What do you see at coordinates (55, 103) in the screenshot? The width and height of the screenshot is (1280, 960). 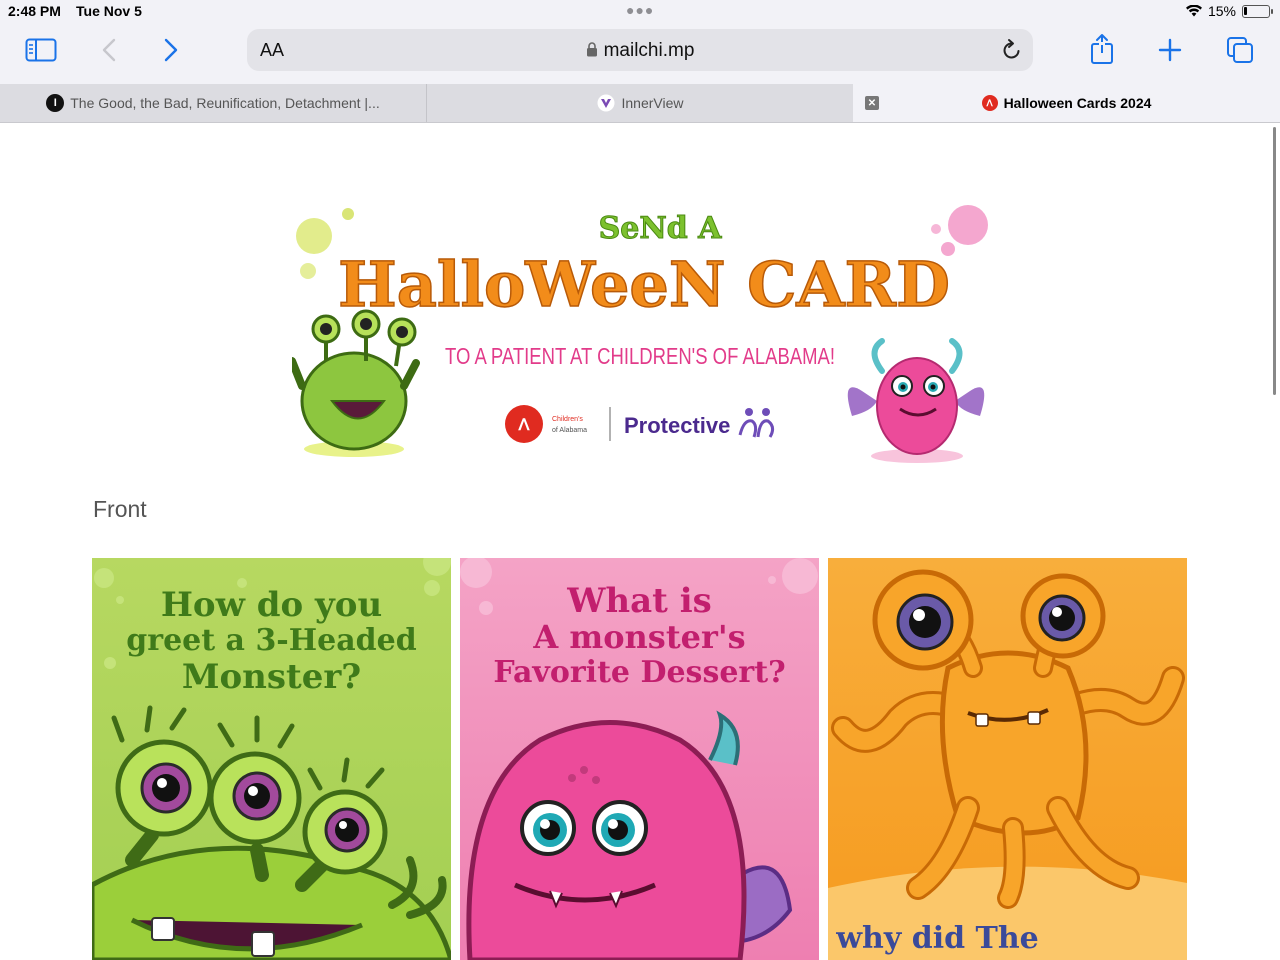 I see `tab-favicon-icon: I` at bounding box center [55, 103].